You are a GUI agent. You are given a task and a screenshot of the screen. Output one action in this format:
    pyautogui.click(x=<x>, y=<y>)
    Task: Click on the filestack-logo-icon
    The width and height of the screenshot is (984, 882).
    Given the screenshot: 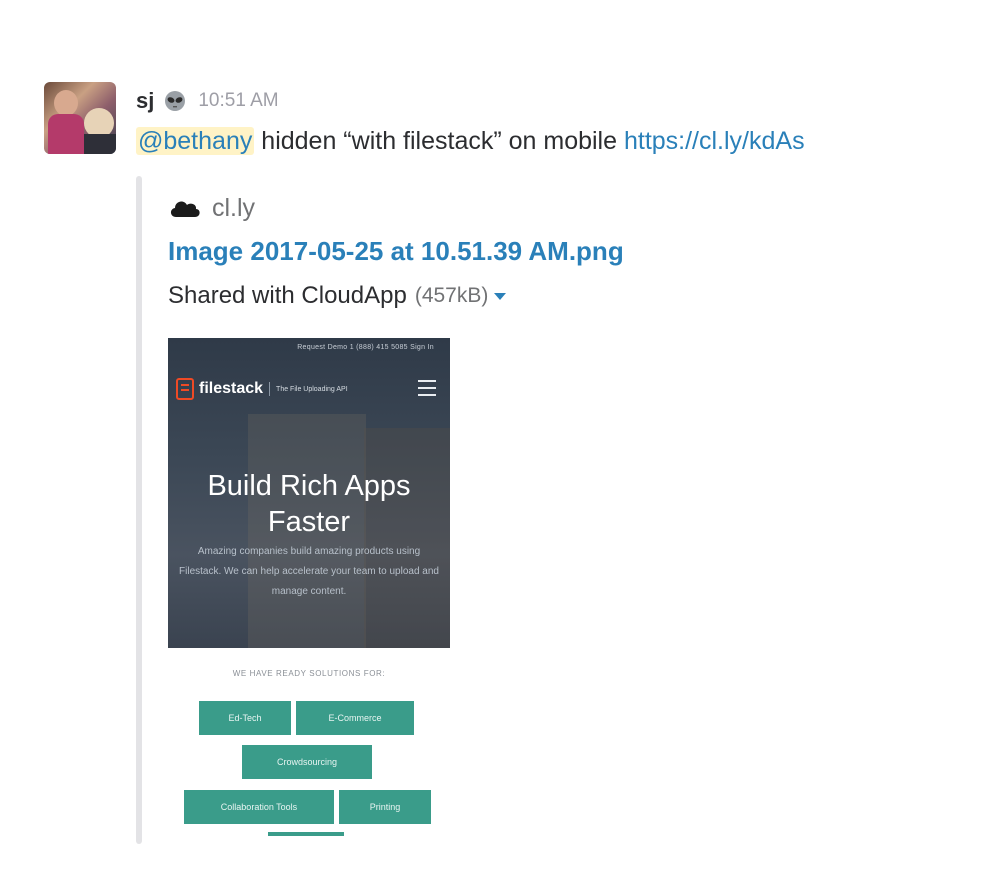 What is the action you would take?
    pyautogui.click(x=185, y=389)
    